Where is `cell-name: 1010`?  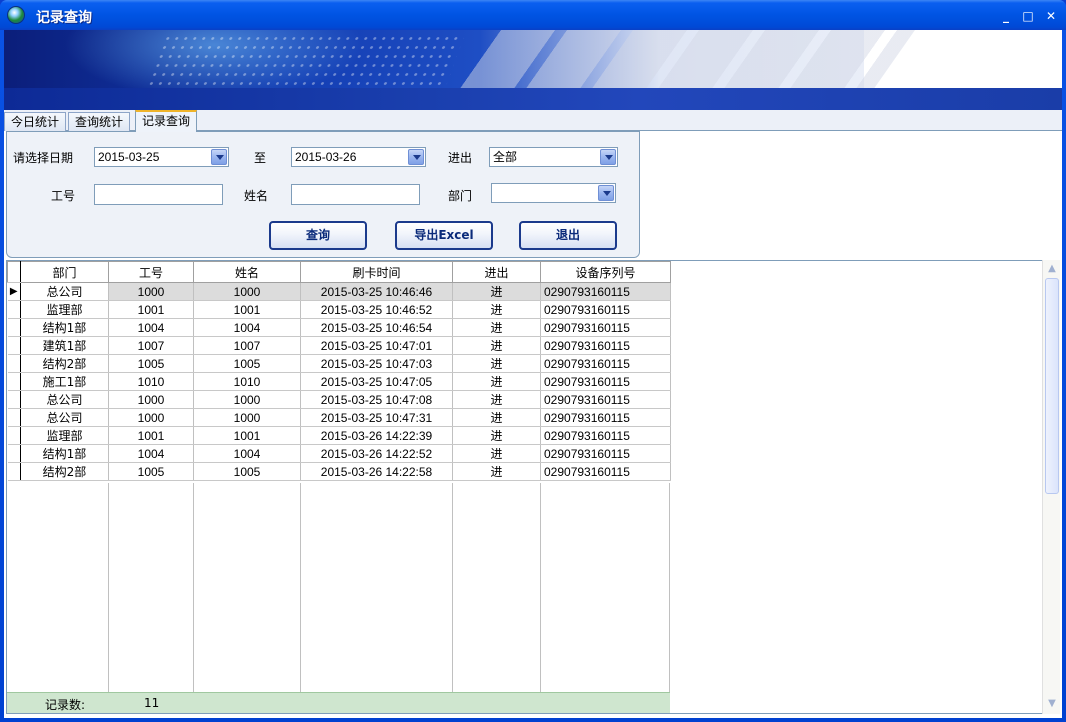
cell-name: 1010 is located at coordinates (247, 381).